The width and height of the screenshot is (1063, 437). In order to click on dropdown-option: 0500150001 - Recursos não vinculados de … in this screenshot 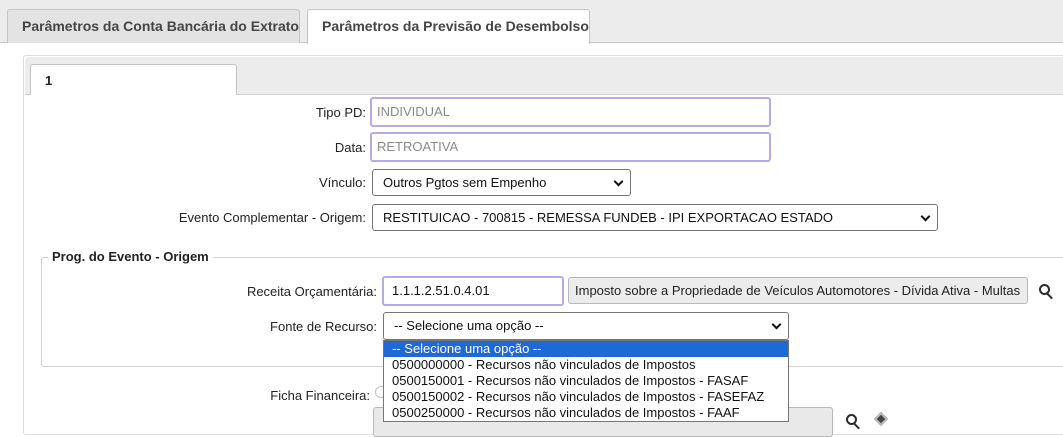, I will do `click(586, 381)`.